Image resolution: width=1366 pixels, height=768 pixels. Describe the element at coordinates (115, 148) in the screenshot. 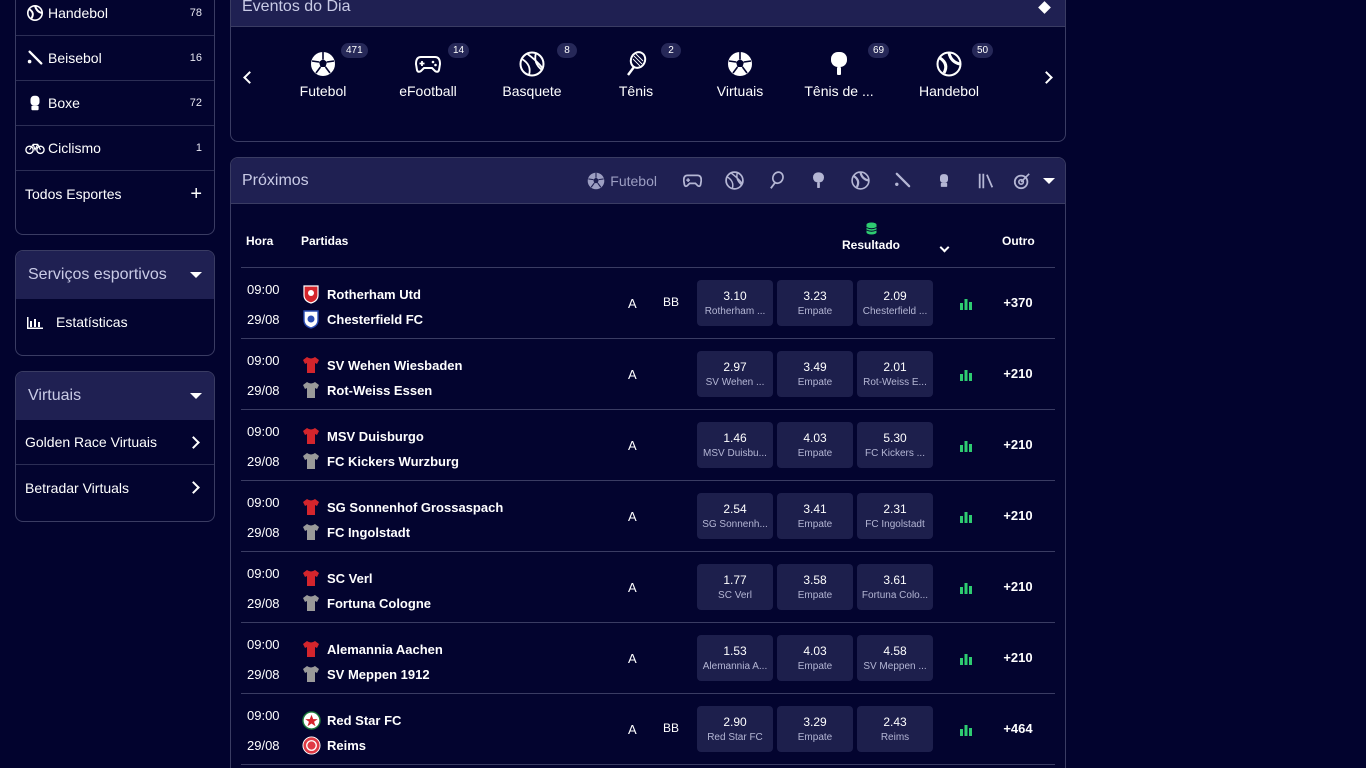

I see `sidebar-item-ciclismo: Ciclismo 1` at that location.